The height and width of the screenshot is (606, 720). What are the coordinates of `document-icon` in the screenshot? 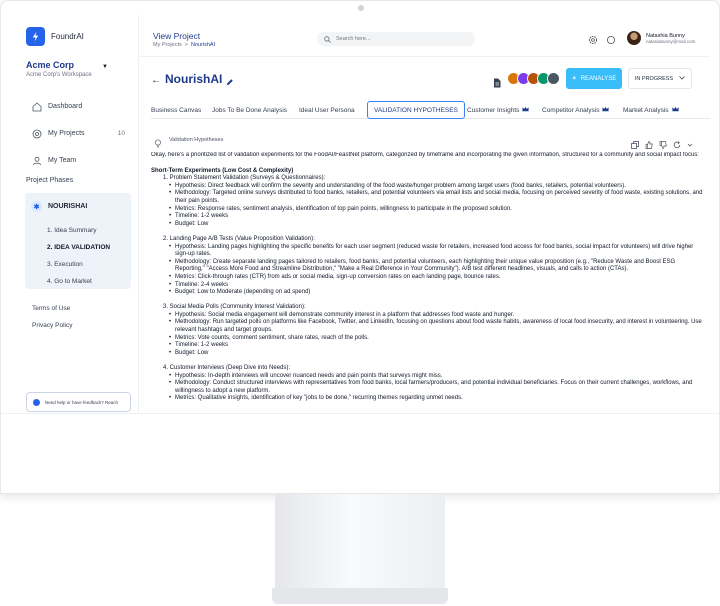 It's located at (497, 84).